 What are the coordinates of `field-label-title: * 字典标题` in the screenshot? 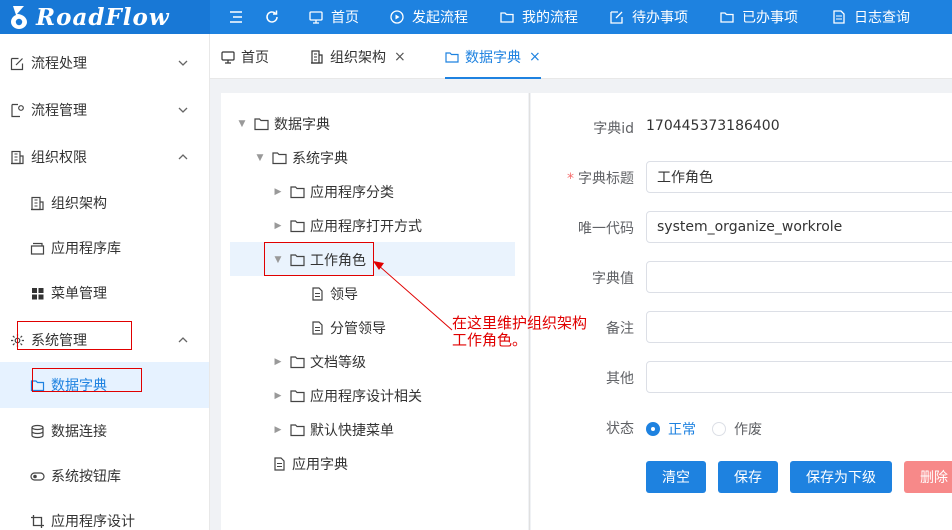 It's located at (582, 178).